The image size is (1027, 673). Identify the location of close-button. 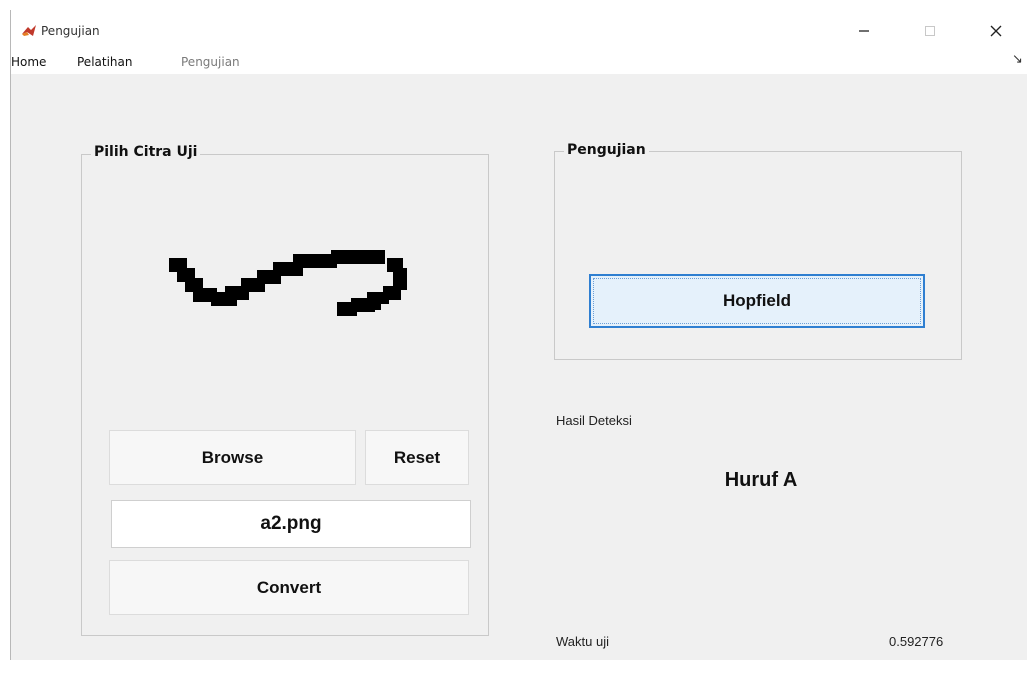
(996, 31).